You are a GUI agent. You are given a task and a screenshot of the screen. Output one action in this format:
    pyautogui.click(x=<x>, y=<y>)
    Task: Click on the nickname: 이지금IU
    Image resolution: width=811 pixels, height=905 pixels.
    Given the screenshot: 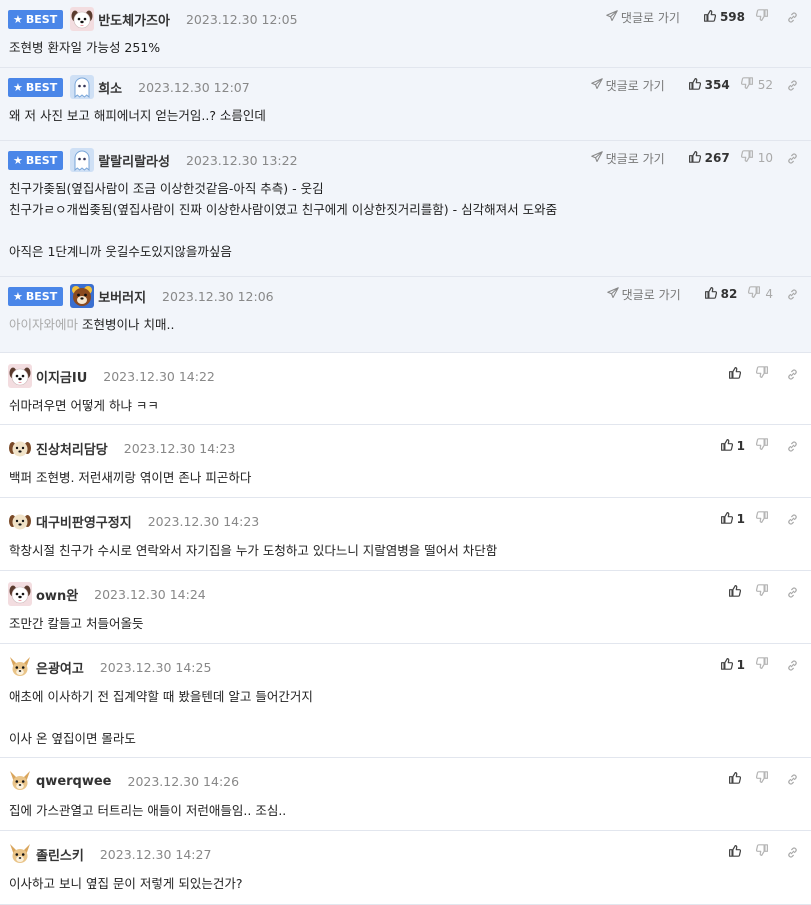 What is the action you would take?
    pyautogui.click(x=61, y=376)
    